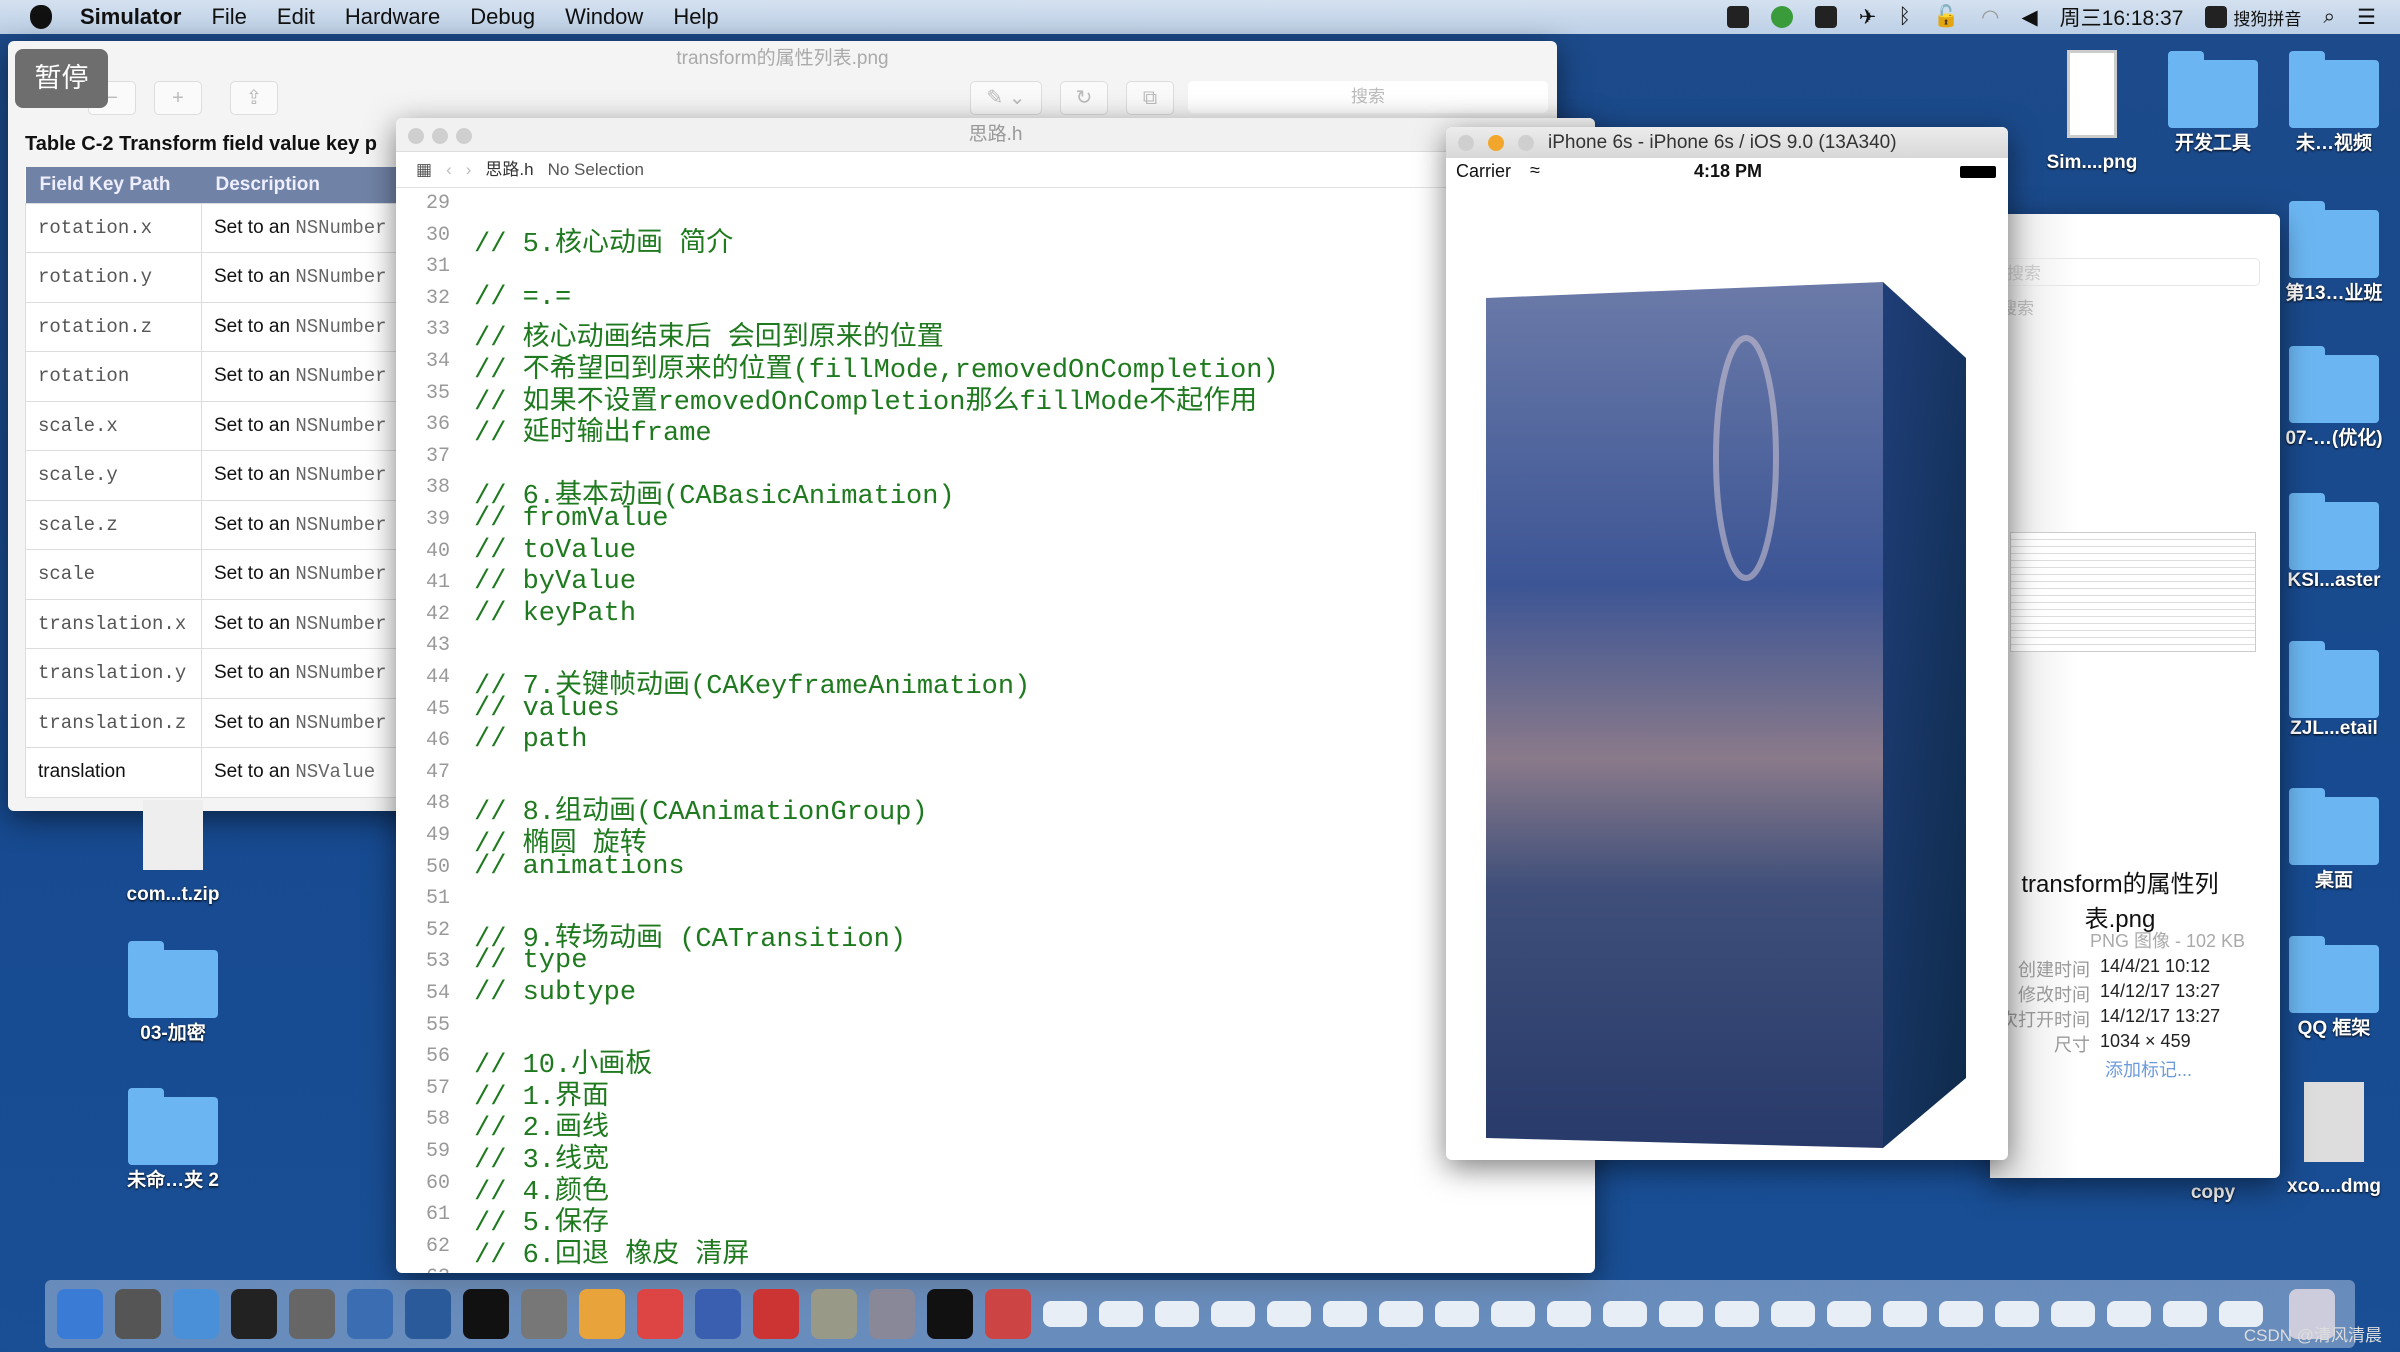 The image size is (2400, 1352). I want to click on markup-button: ✎ ⌄, so click(1006, 98).